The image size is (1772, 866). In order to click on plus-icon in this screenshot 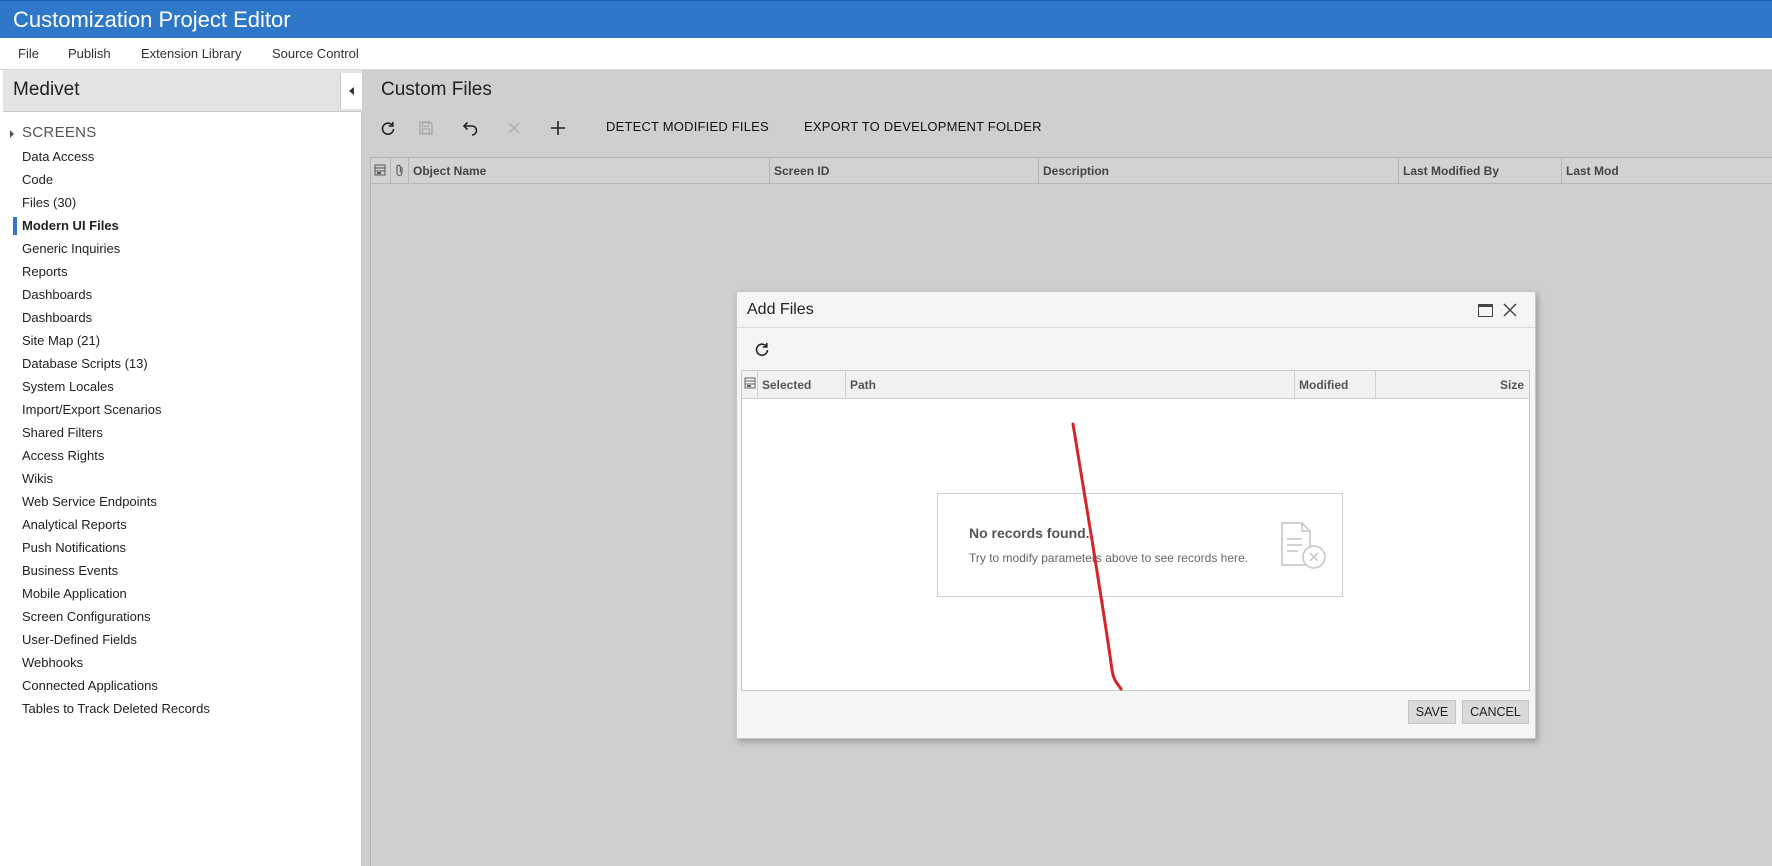, I will do `click(558, 128)`.